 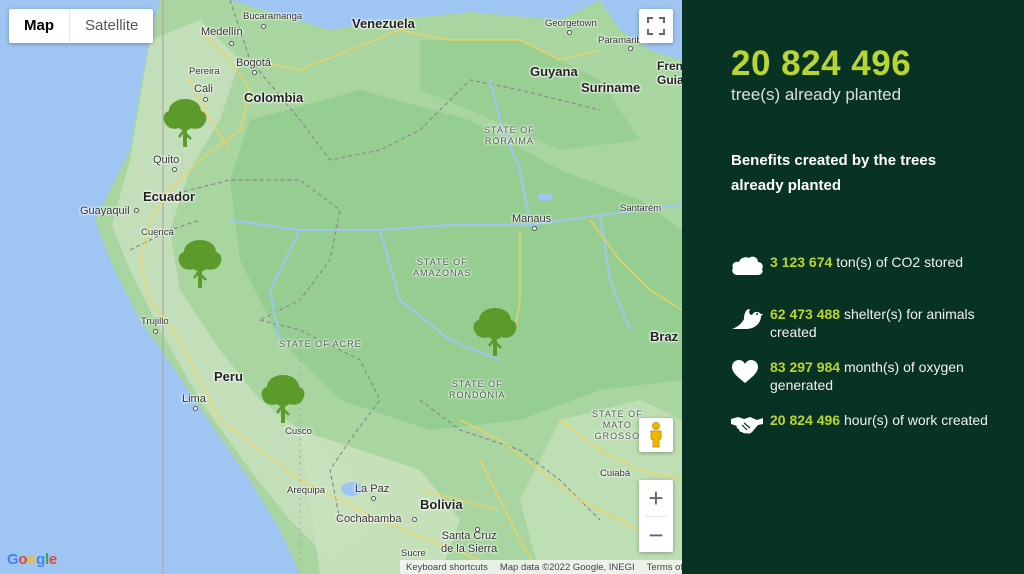 What do you see at coordinates (664, 336) in the screenshot?
I see `country-label-brazil: Braz` at bounding box center [664, 336].